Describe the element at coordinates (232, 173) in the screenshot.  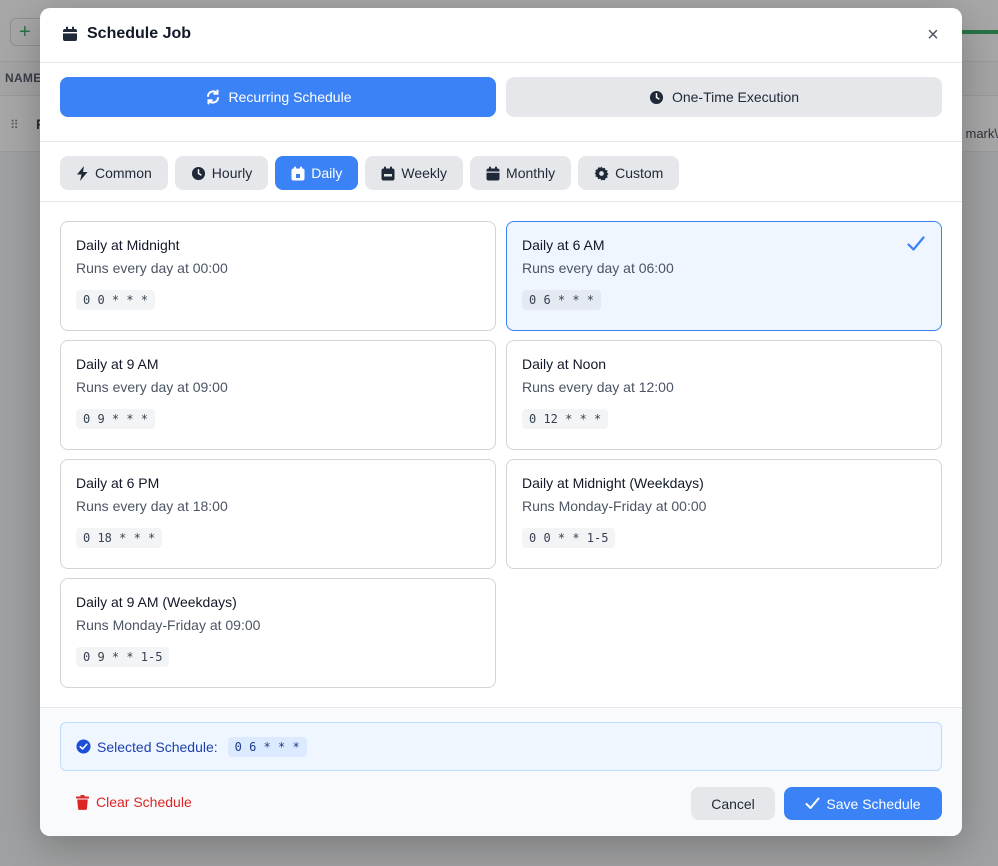
I see `tab-hourly-label: Hourly` at that location.